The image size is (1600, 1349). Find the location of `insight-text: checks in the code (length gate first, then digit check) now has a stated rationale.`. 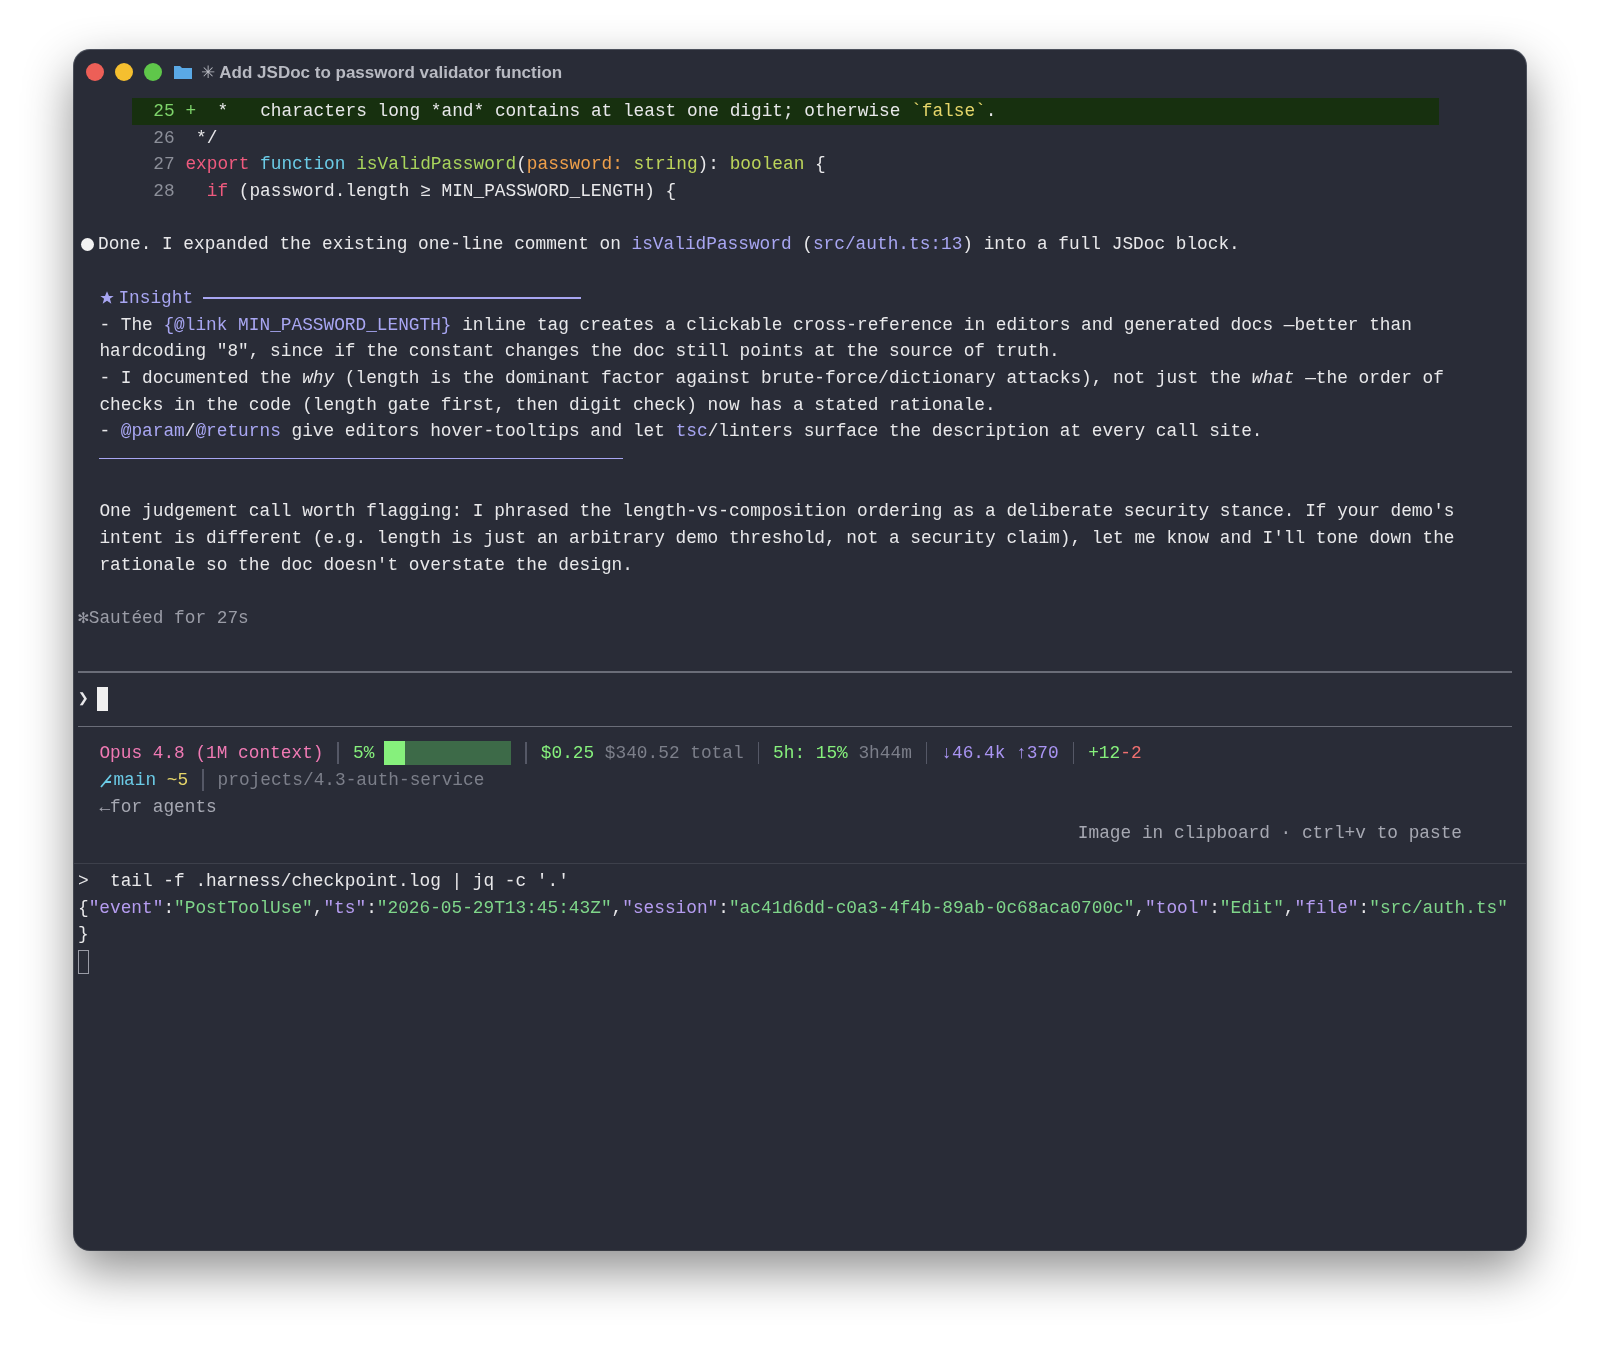

insight-text: checks in the code (length gate first, then digit check) now has a stated rationale. is located at coordinates (547, 405).